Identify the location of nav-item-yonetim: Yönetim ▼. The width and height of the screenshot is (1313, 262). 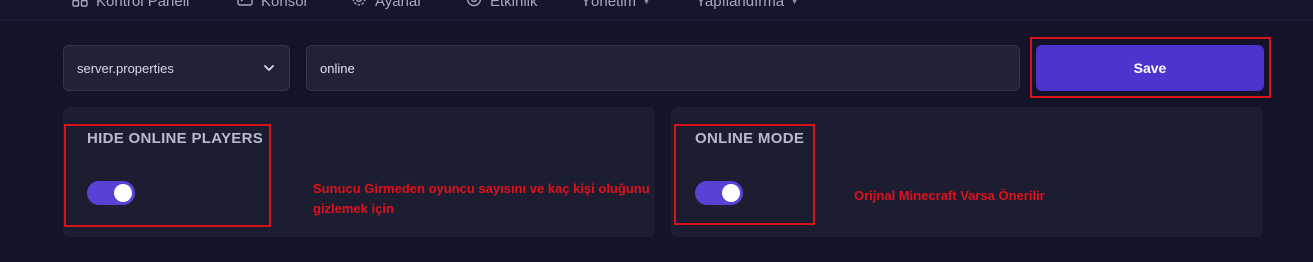
(616, 5).